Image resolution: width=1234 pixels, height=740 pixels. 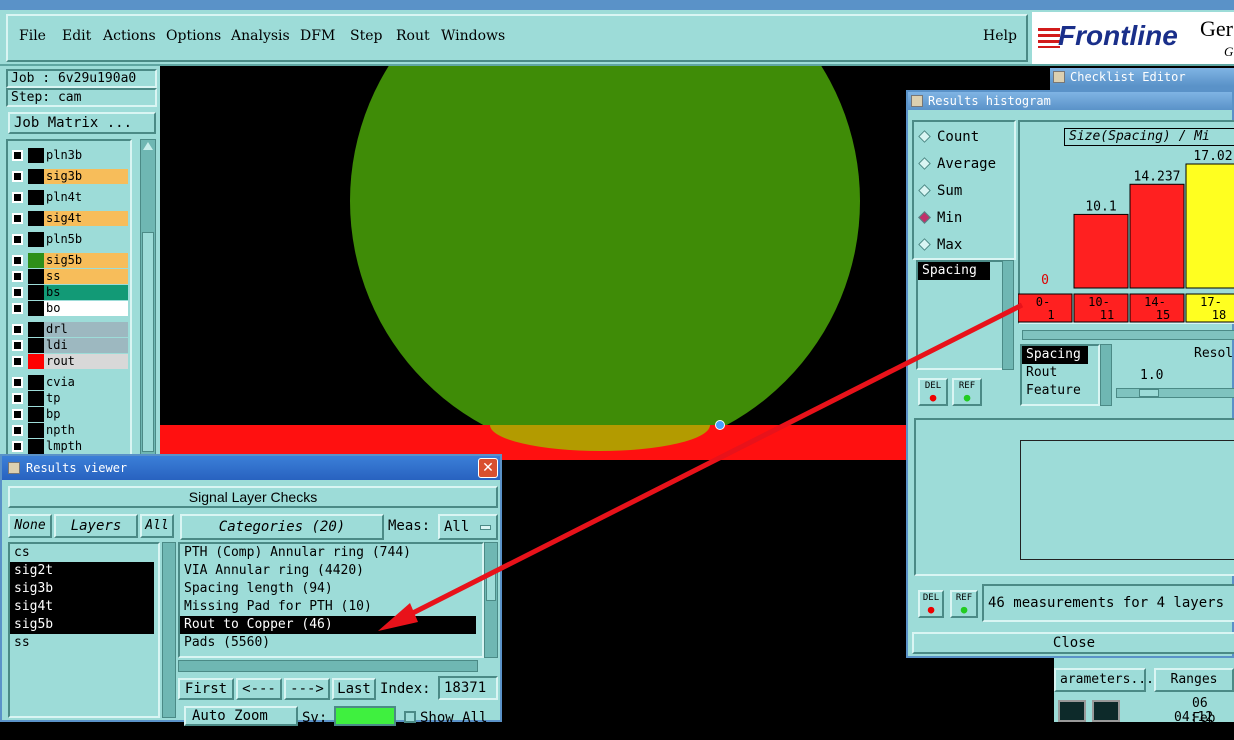 What do you see at coordinates (328, 666) in the screenshot?
I see `category-hscrollbar` at bounding box center [328, 666].